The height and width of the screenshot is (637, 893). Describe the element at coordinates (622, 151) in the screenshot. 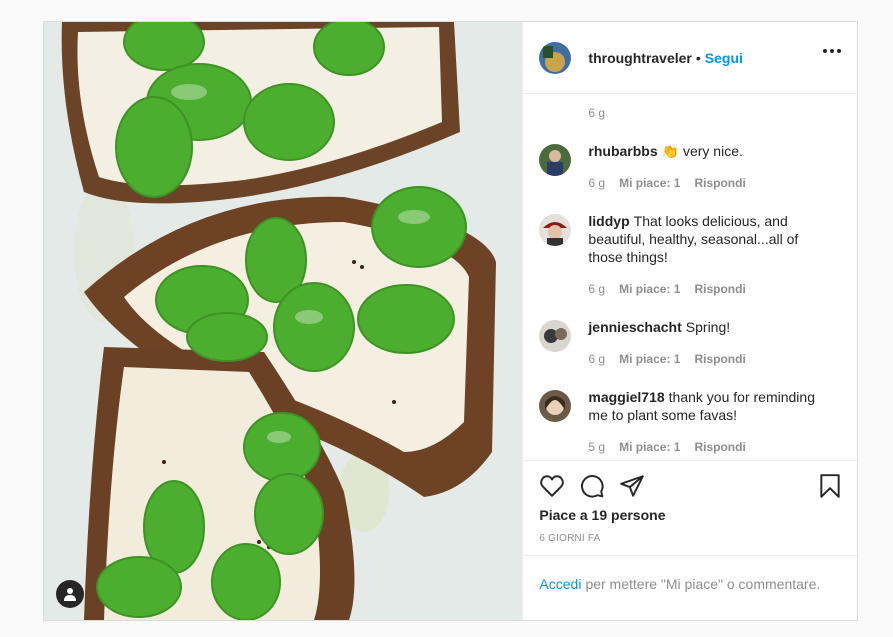

I see `commenter-username: rhubarbbs` at that location.